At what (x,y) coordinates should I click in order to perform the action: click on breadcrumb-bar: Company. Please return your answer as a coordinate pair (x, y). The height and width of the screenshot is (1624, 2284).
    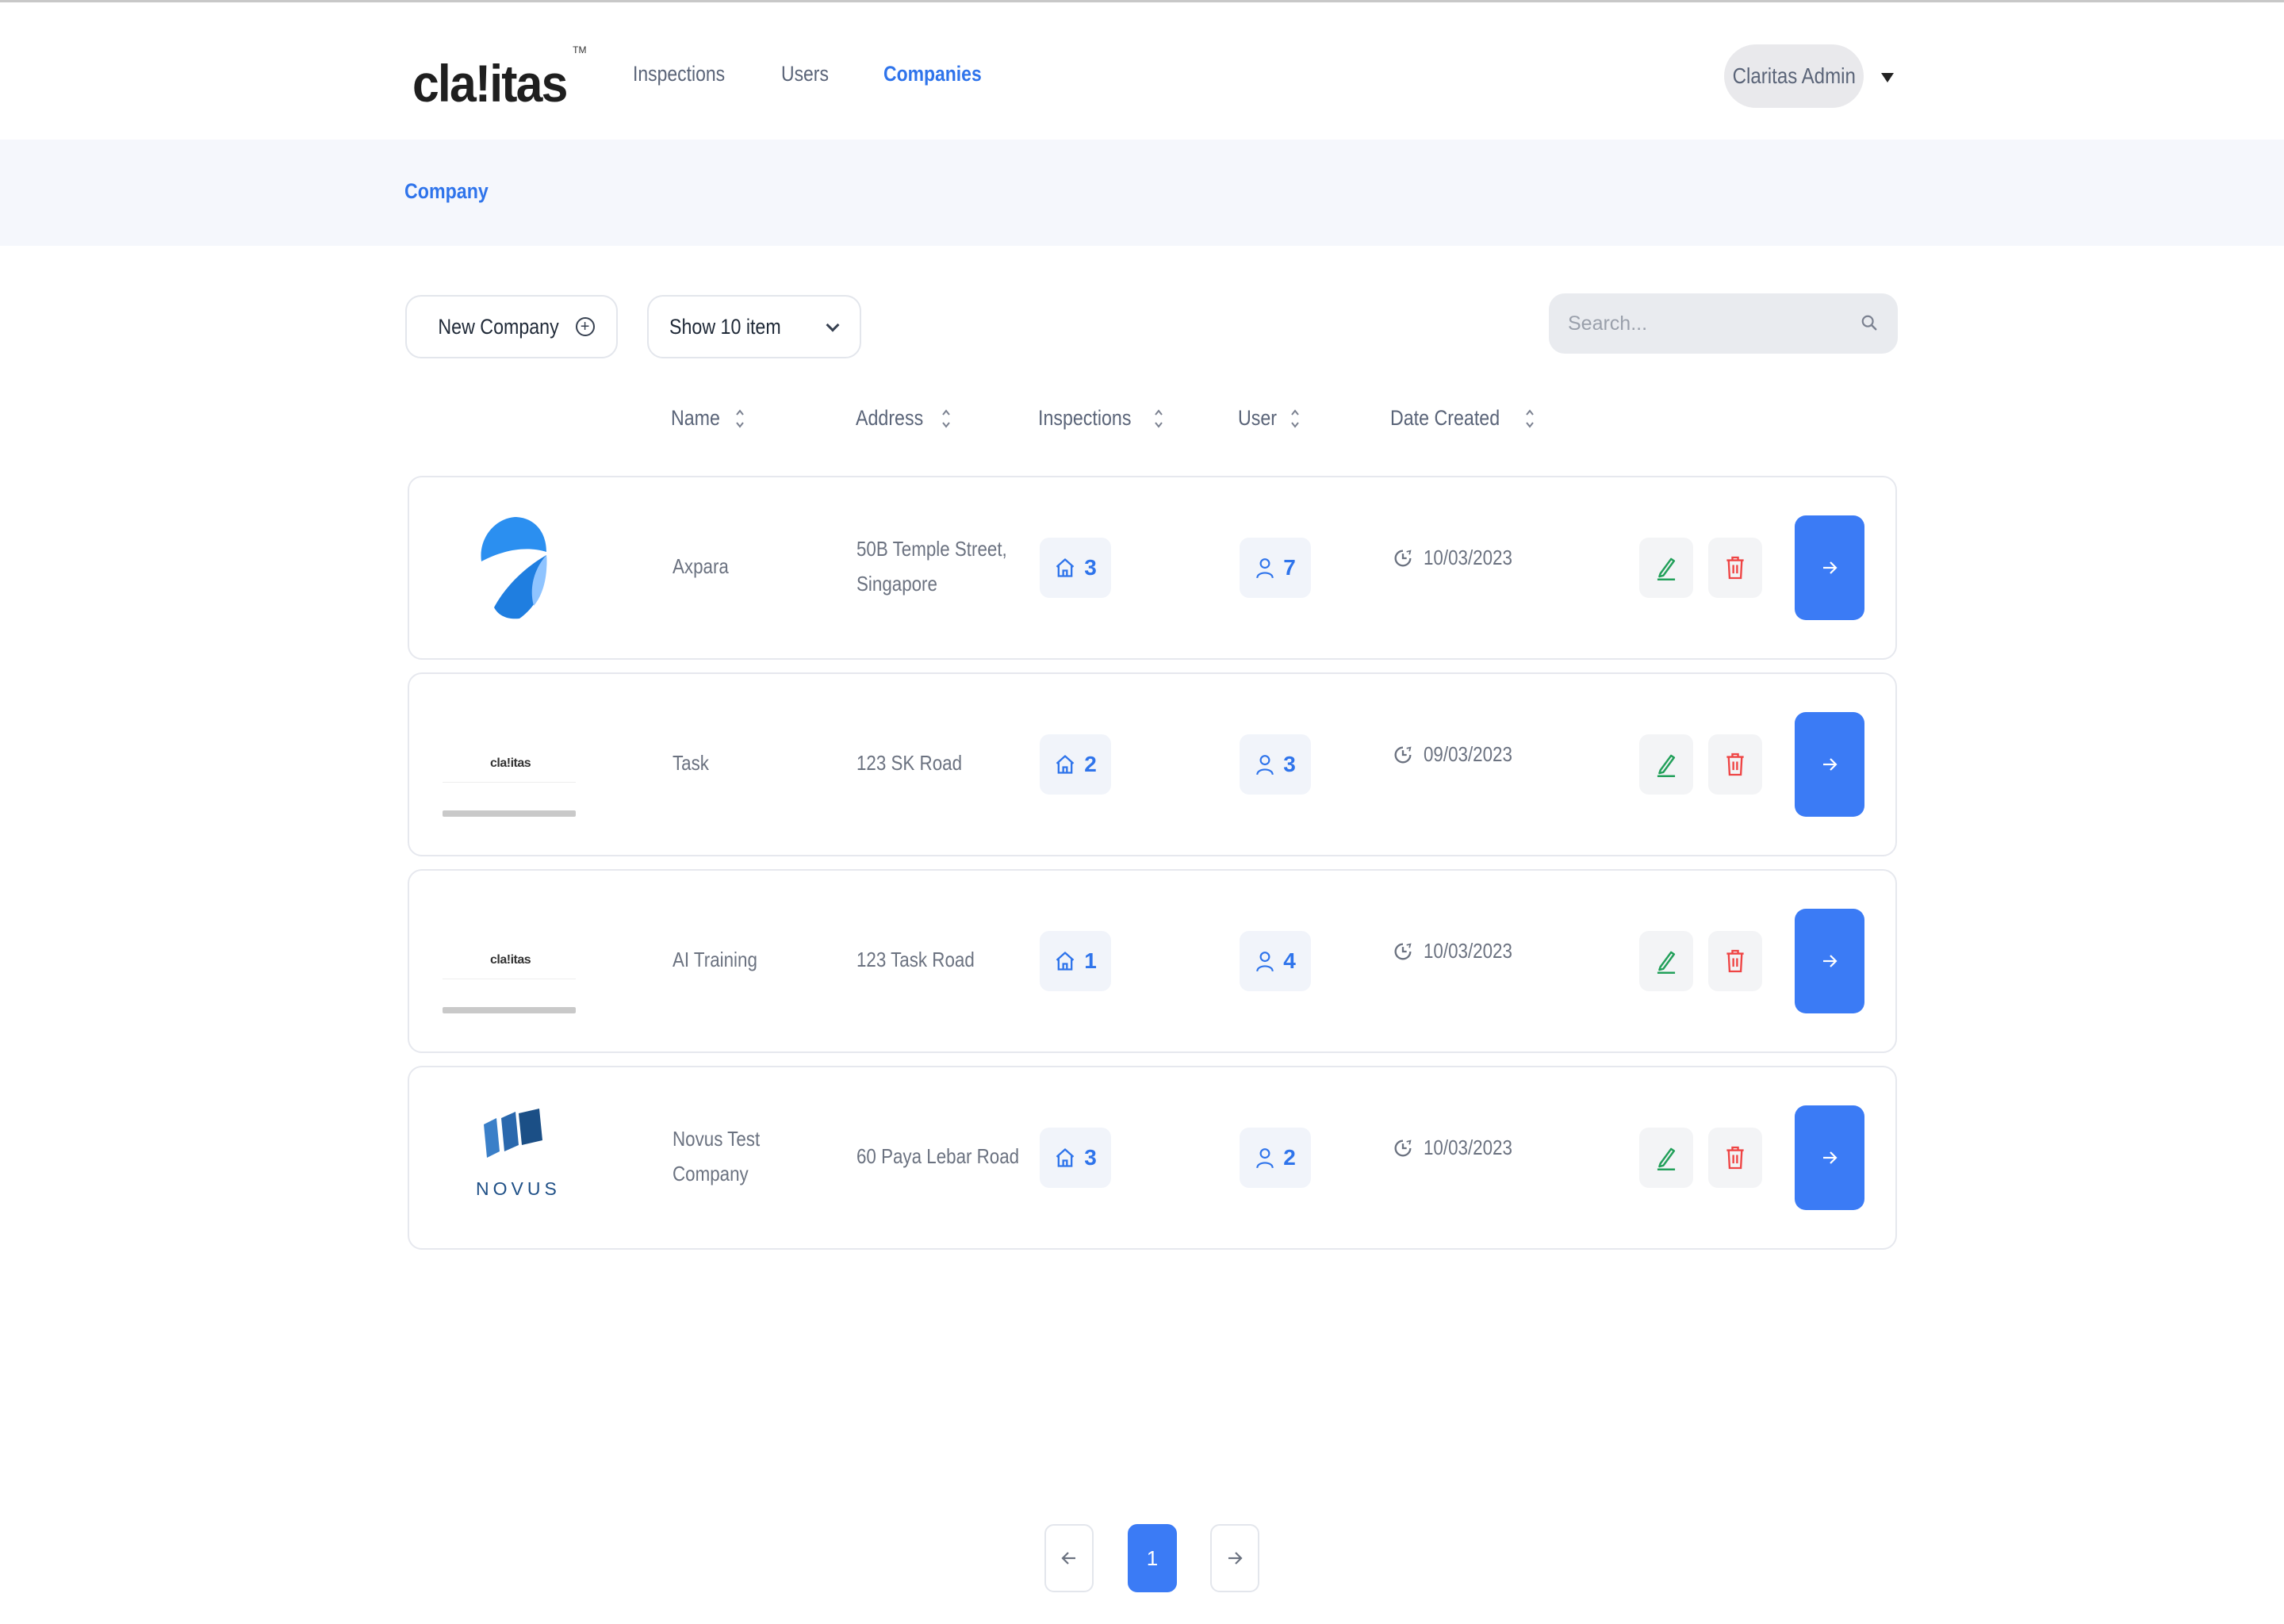
    Looking at the image, I should click on (1142, 193).